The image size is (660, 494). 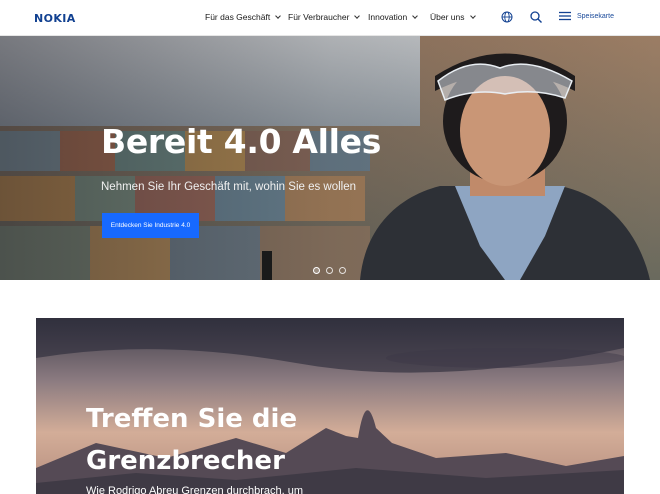 I want to click on search-icon, so click(x=536, y=17).